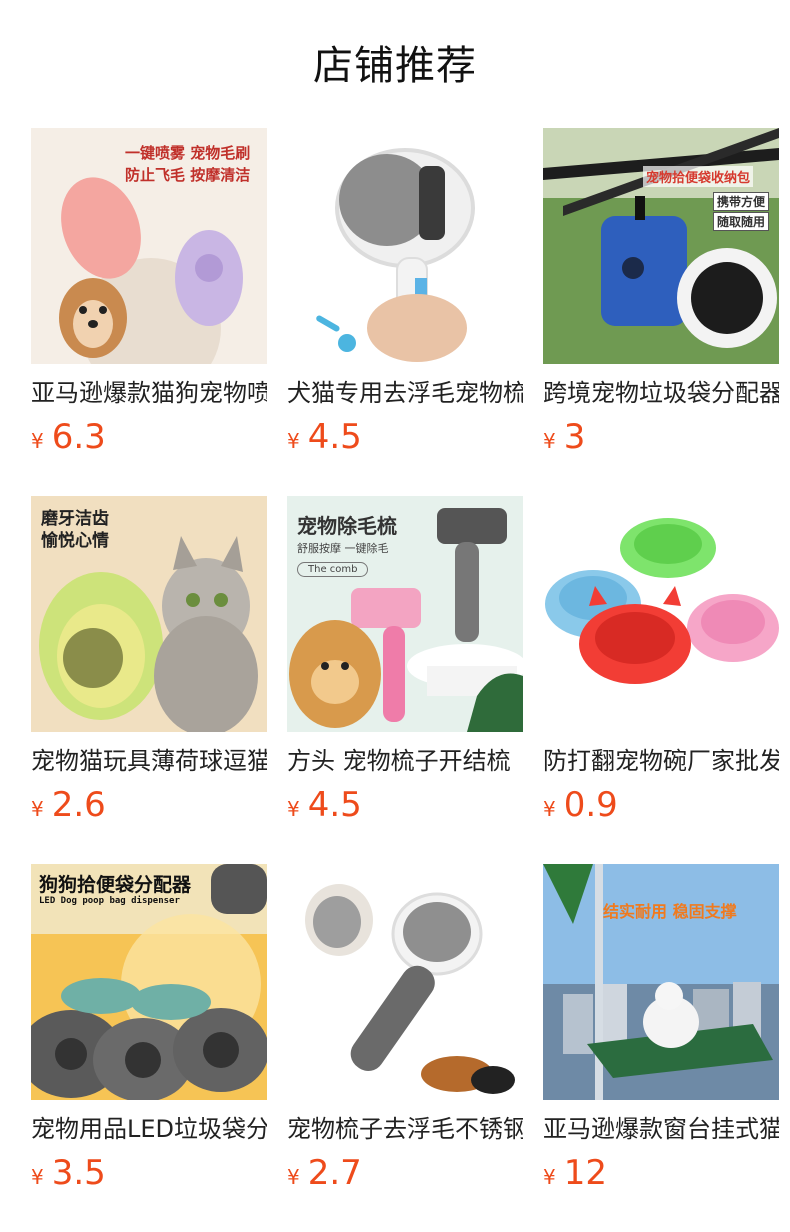 The width and height of the screenshot is (790, 1232). I want to click on overlay-text: 一键喷雾 宠物毛刷, so click(188, 153).